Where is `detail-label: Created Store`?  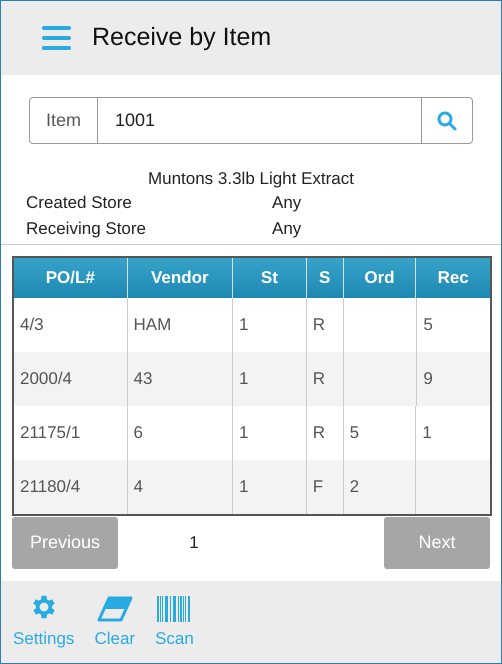 detail-label: Created Store is located at coordinates (79, 203).